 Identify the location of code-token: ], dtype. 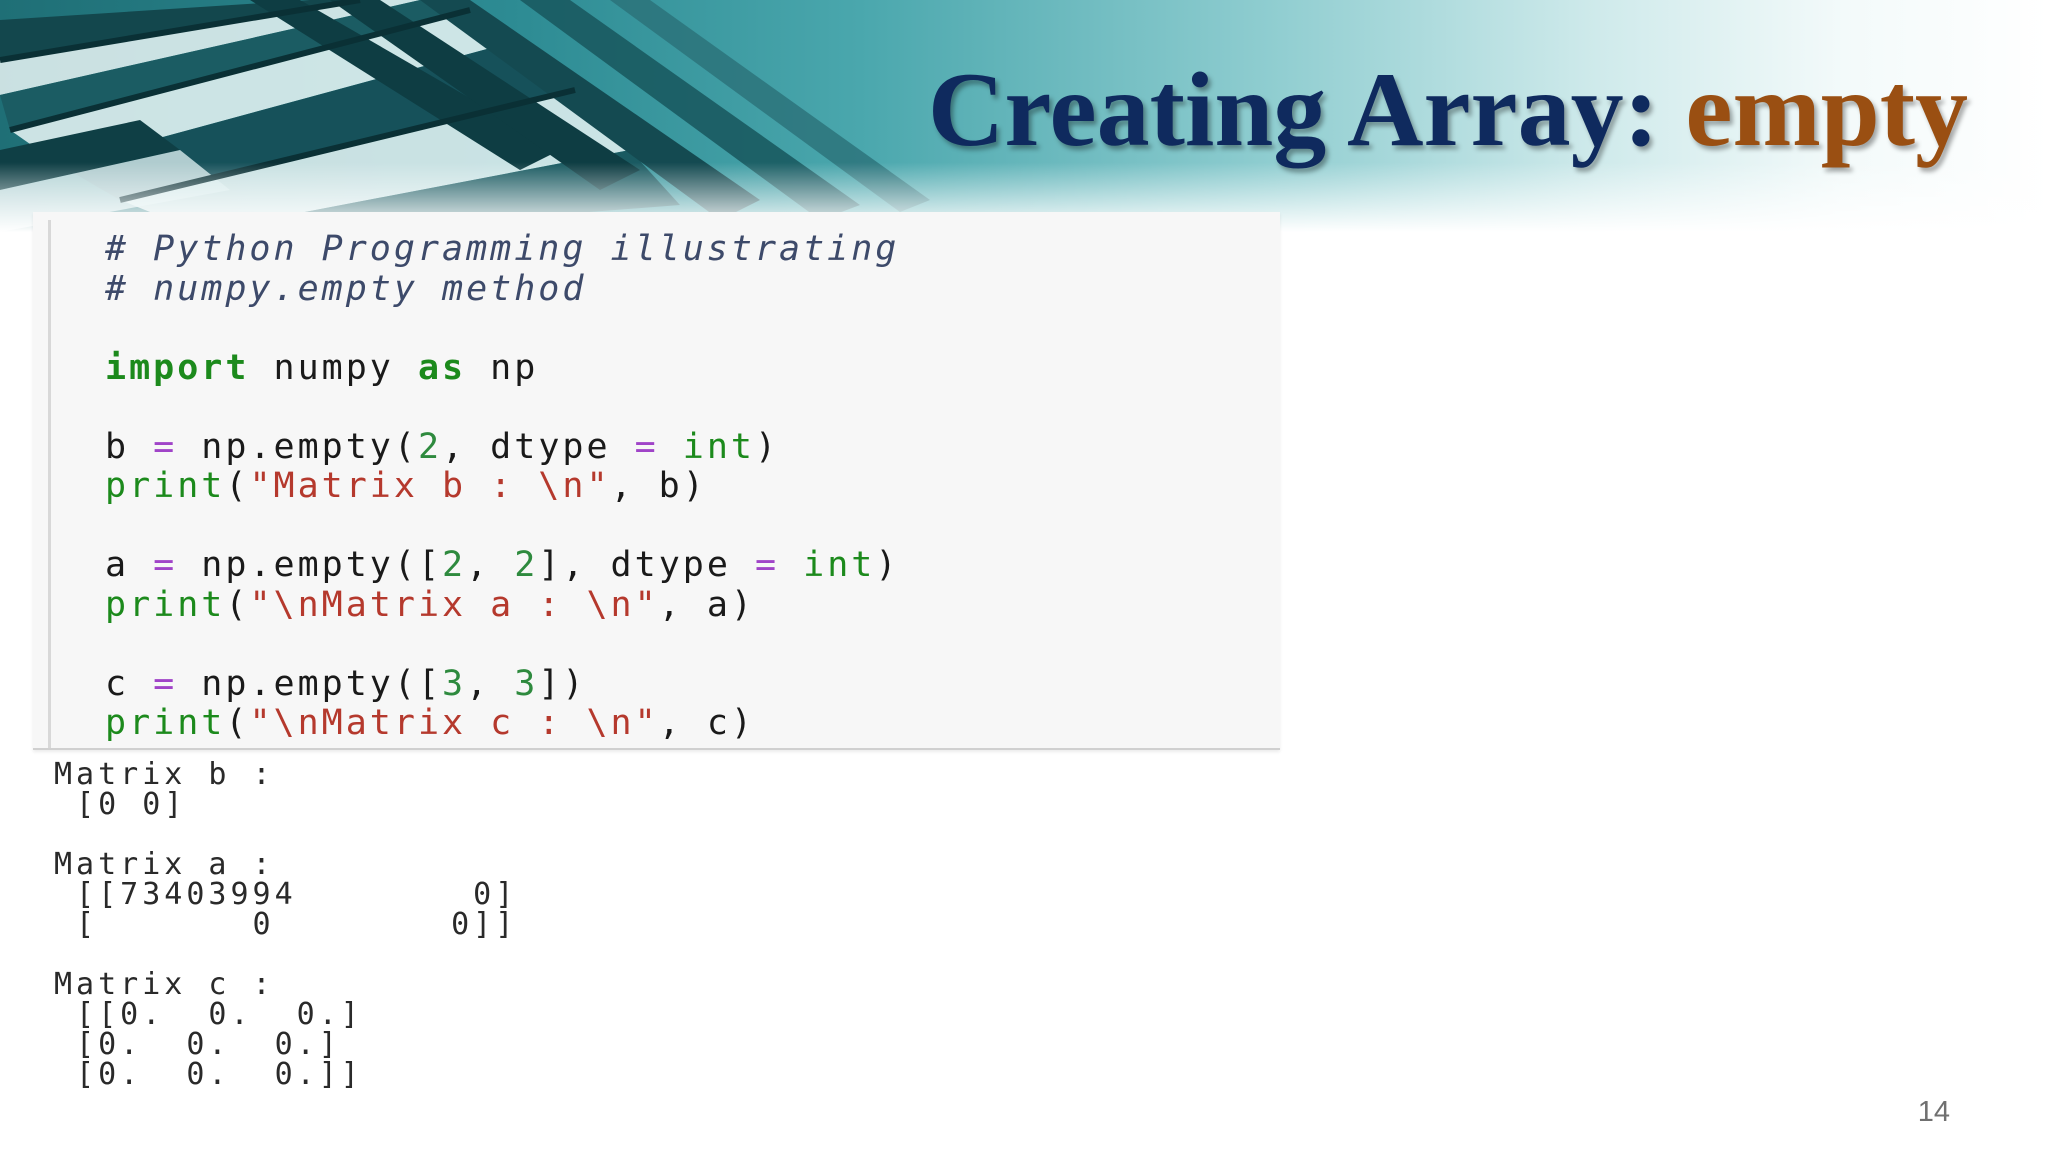
(646, 565).